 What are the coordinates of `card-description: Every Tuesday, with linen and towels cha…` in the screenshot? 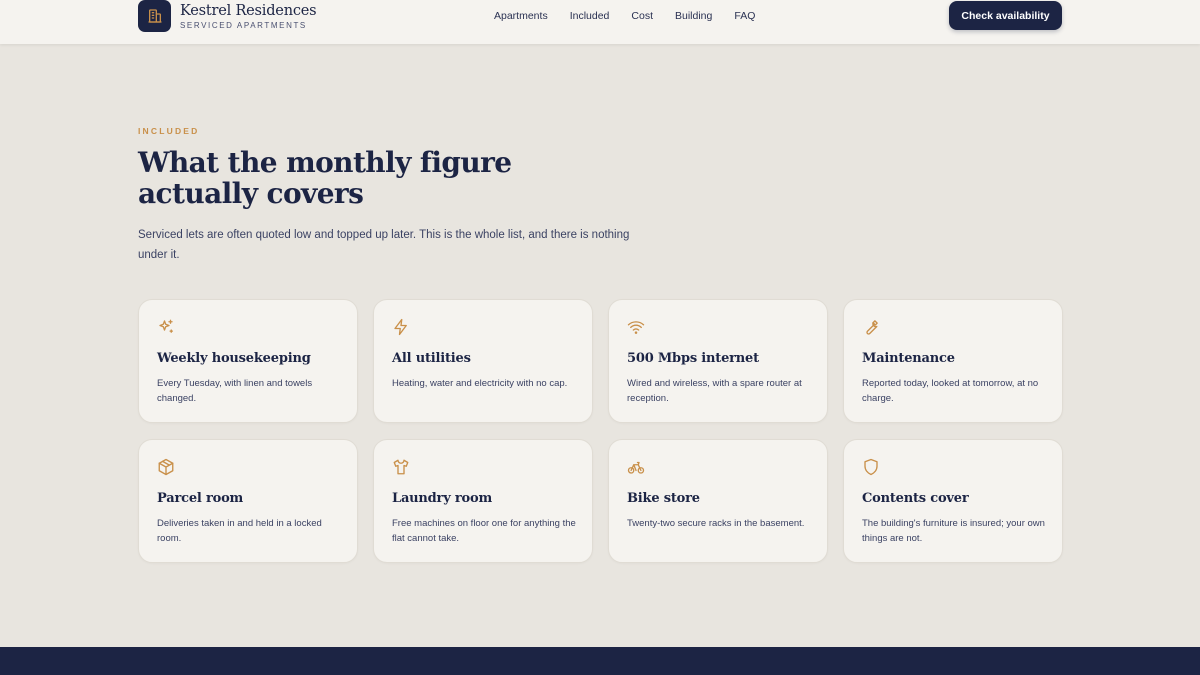 It's located at (235, 391).